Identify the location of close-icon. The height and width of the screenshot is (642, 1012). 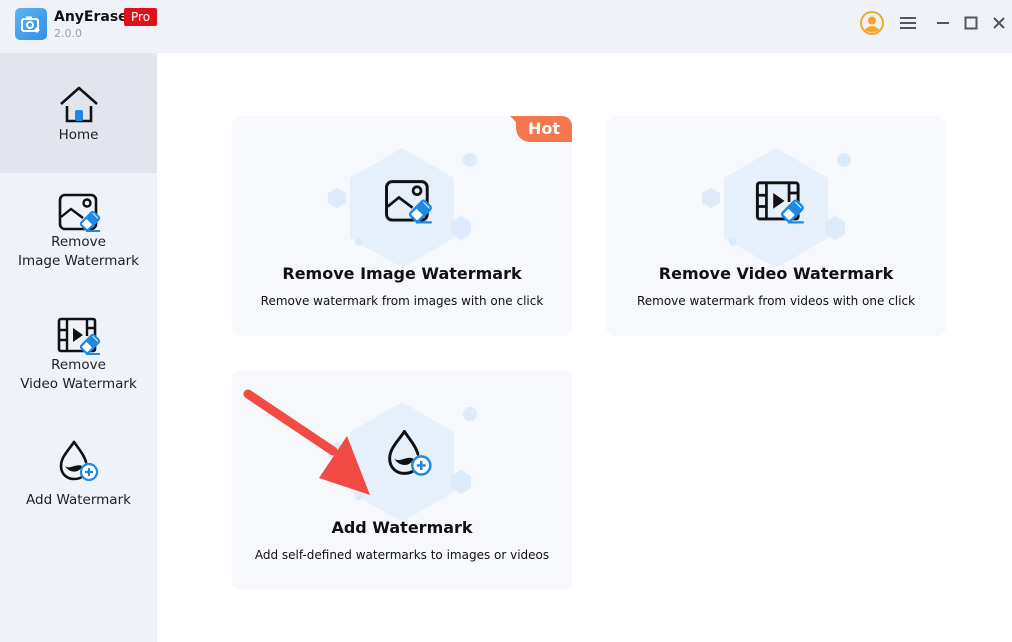
(999, 23).